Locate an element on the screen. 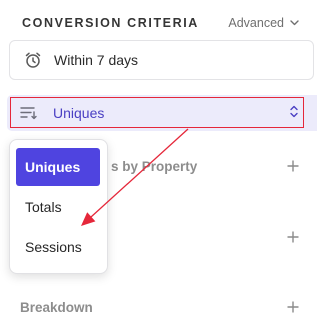 This screenshot has width=320, height=326. chevron-down-icon is located at coordinates (294, 23).